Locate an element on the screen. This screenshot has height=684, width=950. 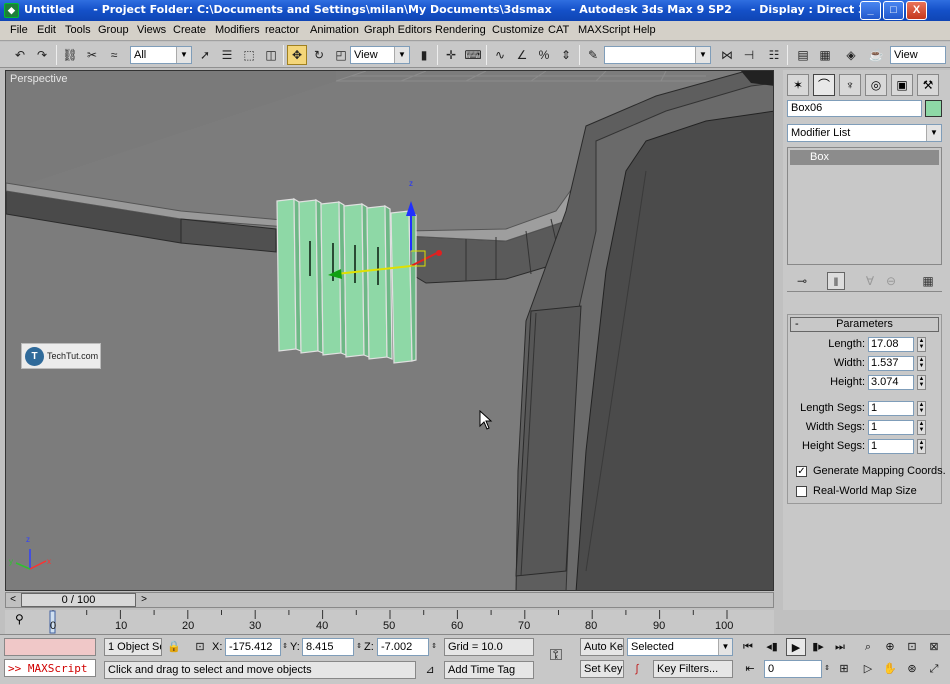
arc-rotate-icon: ⊛ is located at coordinates (912, 669).